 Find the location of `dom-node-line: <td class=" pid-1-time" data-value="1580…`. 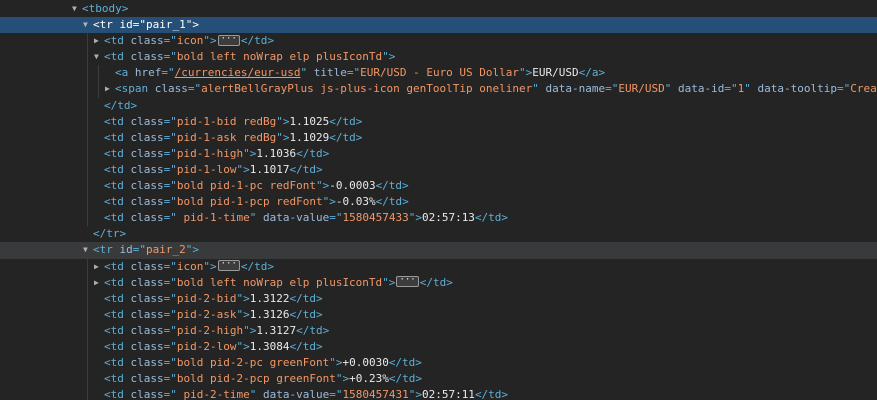

dom-node-line: <td class=" pid-1-time" data-value="1580… is located at coordinates (438, 218).